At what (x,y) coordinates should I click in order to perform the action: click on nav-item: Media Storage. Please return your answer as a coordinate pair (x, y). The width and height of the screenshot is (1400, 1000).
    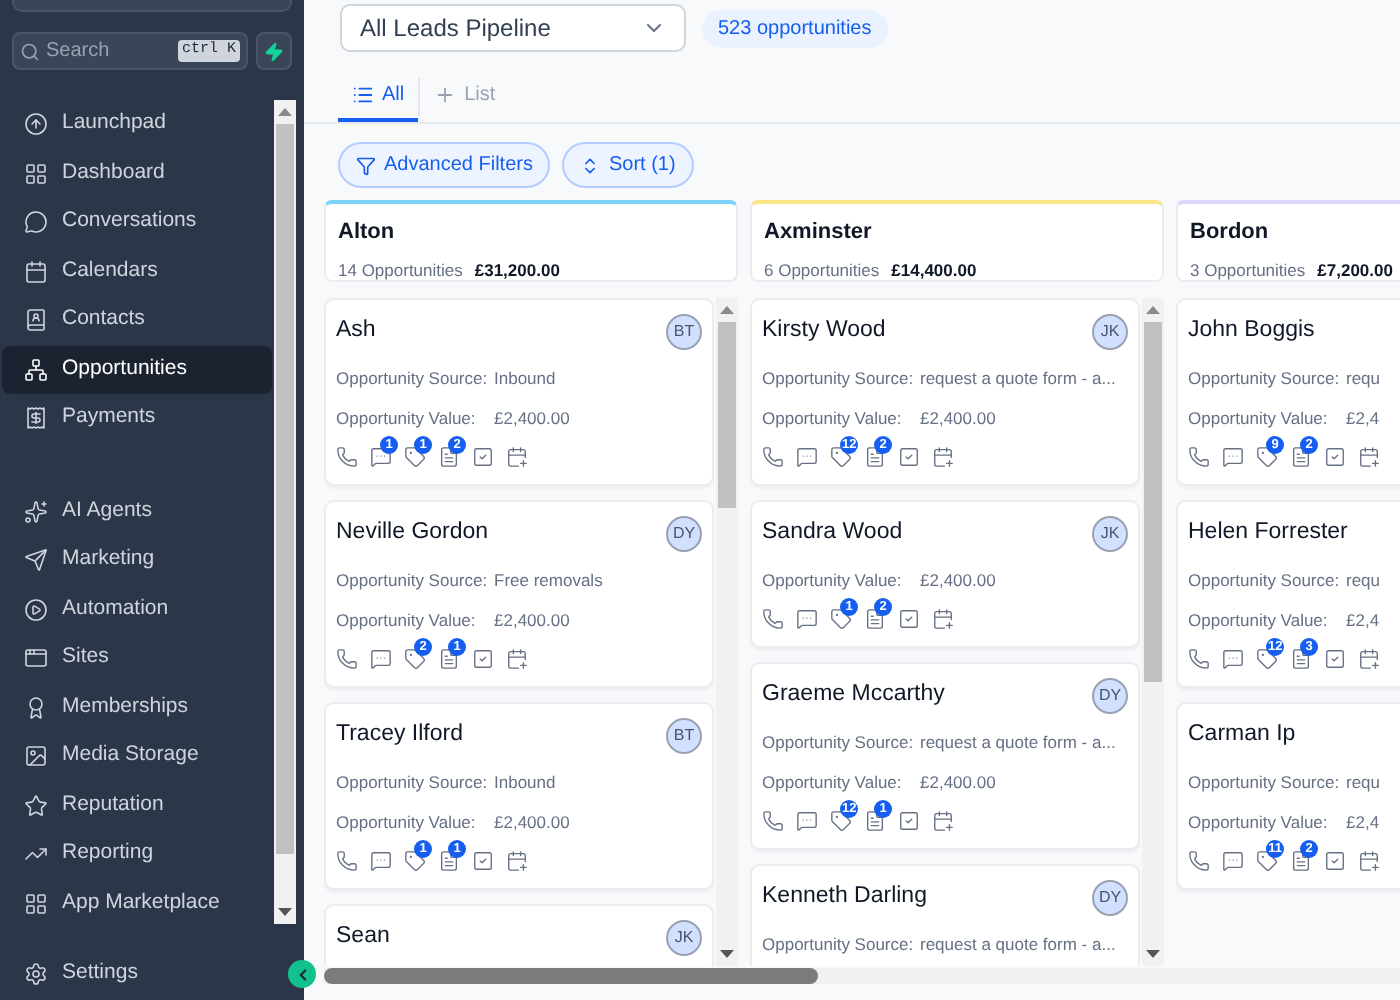
    Looking at the image, I should click on (137, 756).